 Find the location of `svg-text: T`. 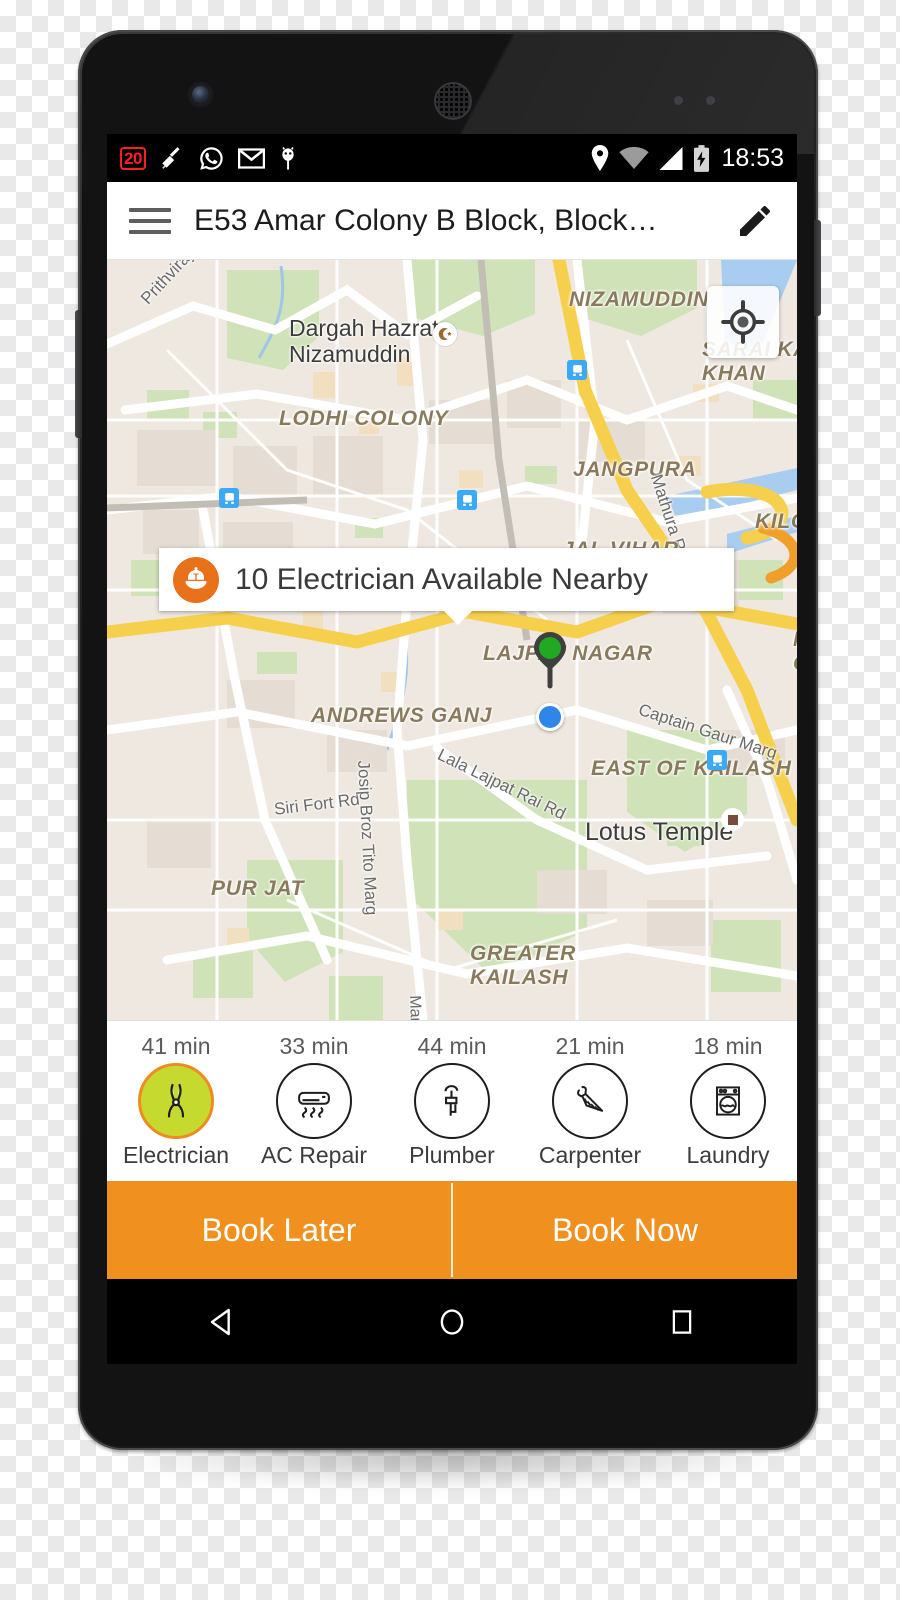

svg-text: T is located at coordinates (196, 577).